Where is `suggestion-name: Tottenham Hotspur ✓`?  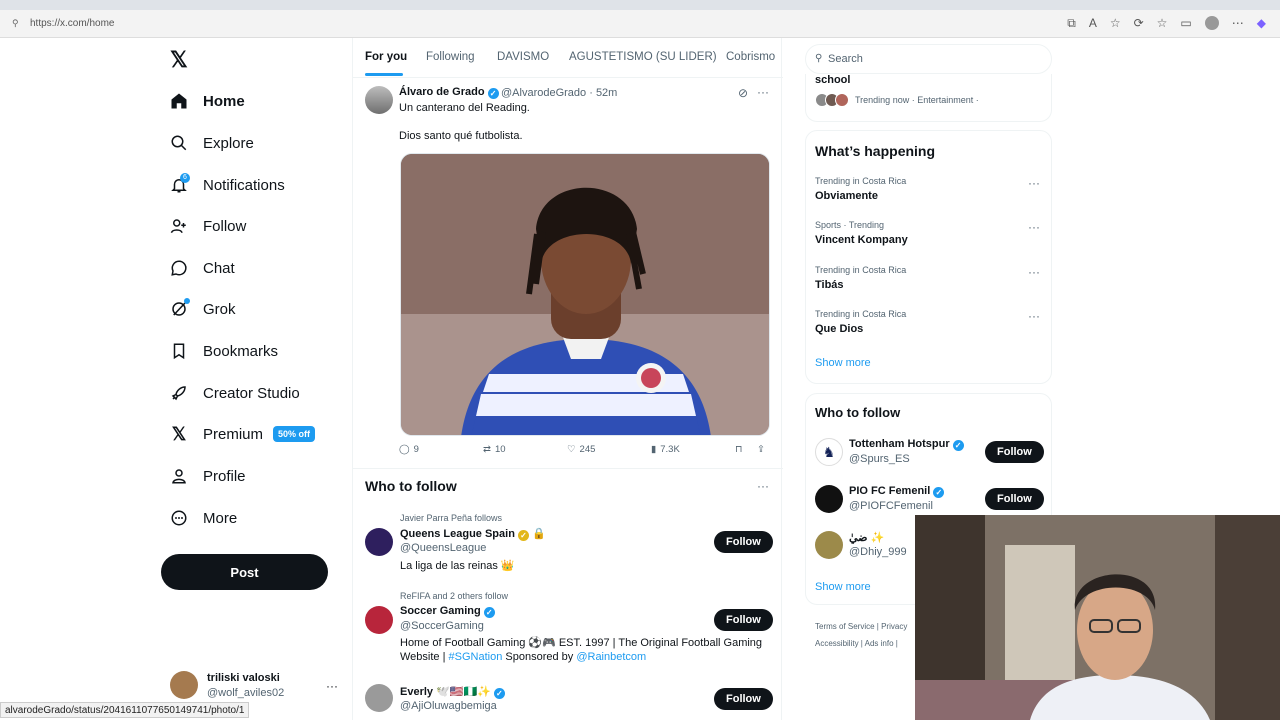
suggestion-name: Tottenham Hotspur ✓ is located at coordinates (906, 444).